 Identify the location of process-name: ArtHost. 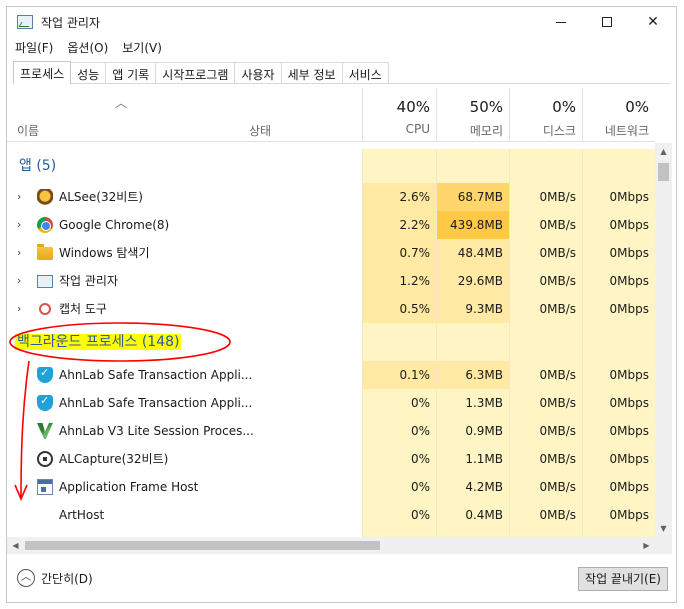
(82, 515).